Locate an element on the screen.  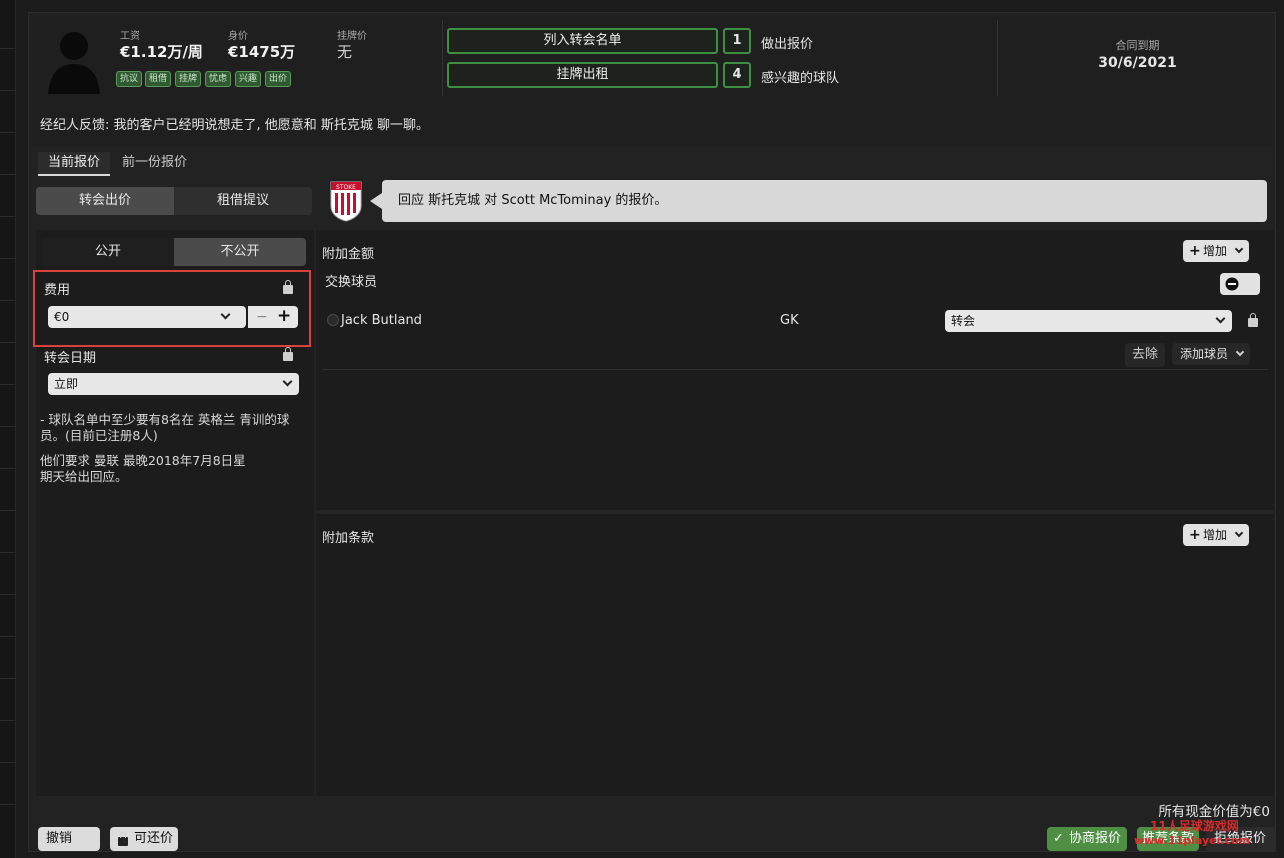
interested-count: 4 is located at coordinates (737, 75).